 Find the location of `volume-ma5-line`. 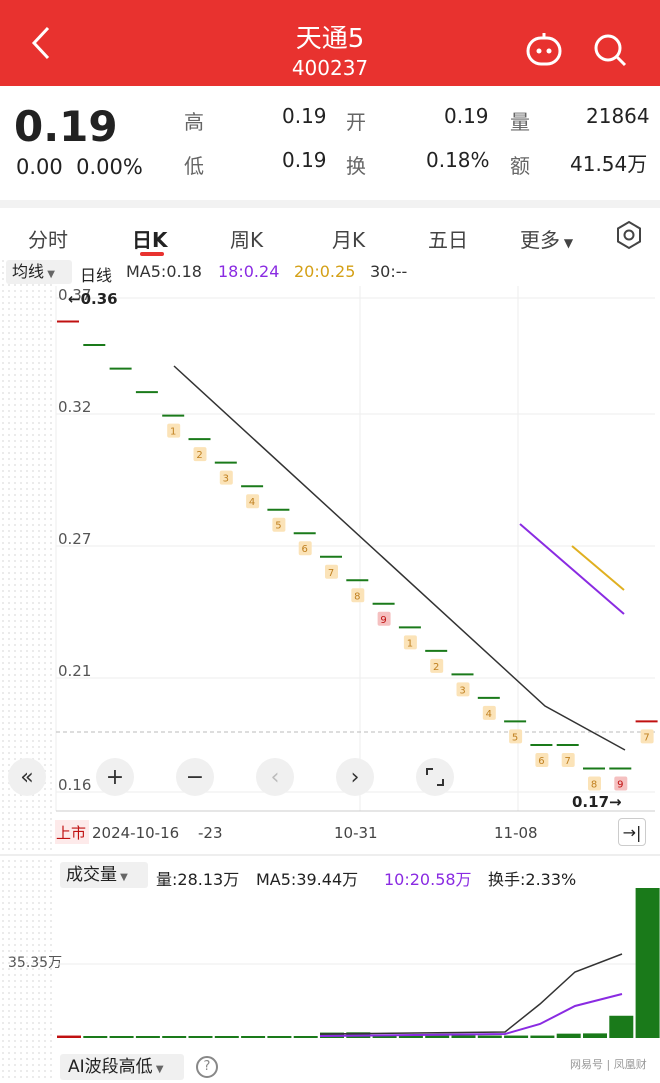

volume-ma5-line is located at coordinates (471, 994).